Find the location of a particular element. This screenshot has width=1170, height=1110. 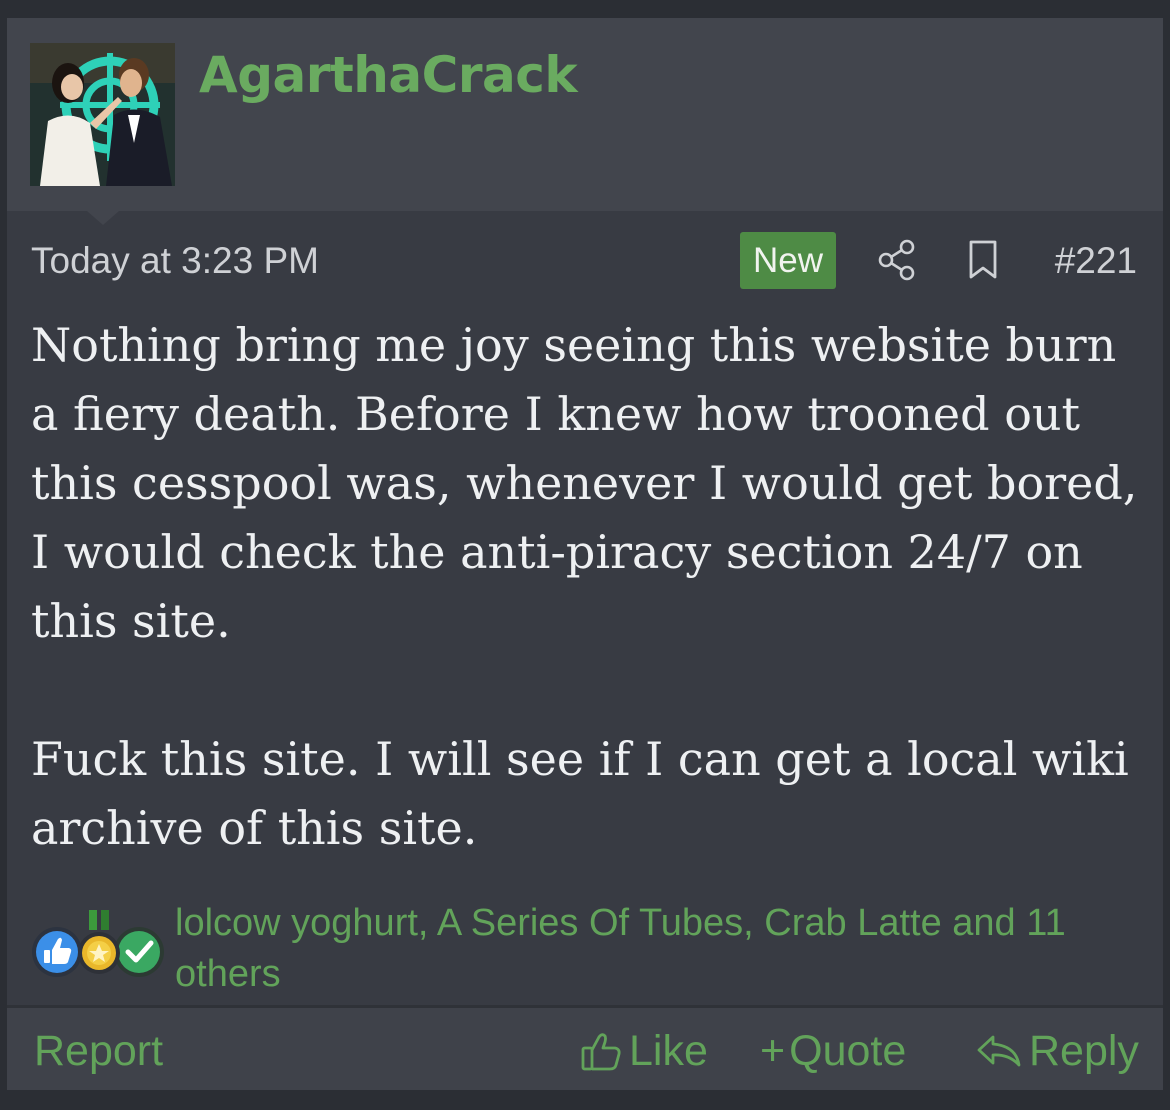

avatar-image is located at coordinates (102, 114).